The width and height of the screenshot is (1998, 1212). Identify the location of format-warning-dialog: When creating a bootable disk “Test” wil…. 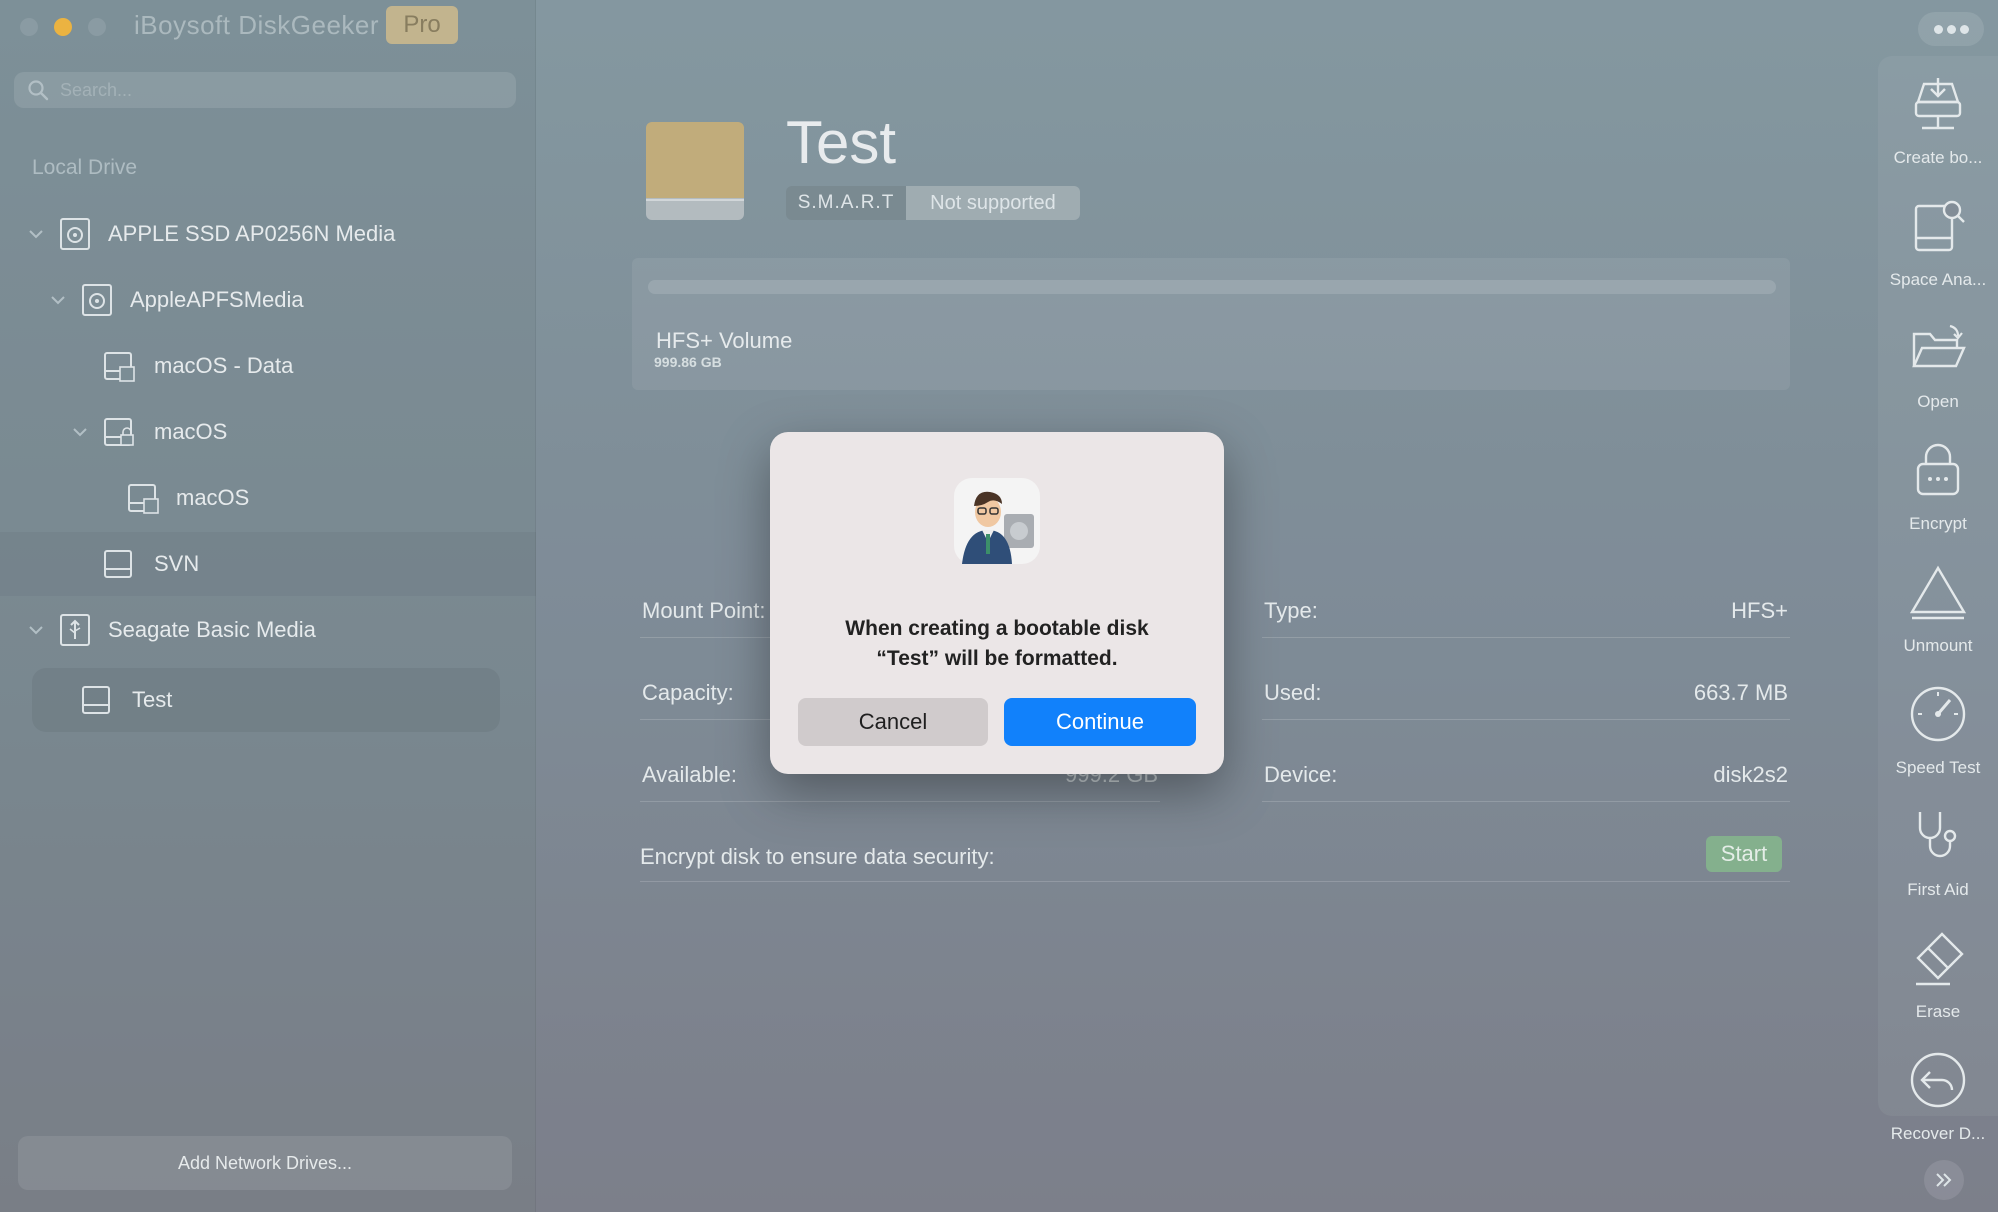
(997, 603).